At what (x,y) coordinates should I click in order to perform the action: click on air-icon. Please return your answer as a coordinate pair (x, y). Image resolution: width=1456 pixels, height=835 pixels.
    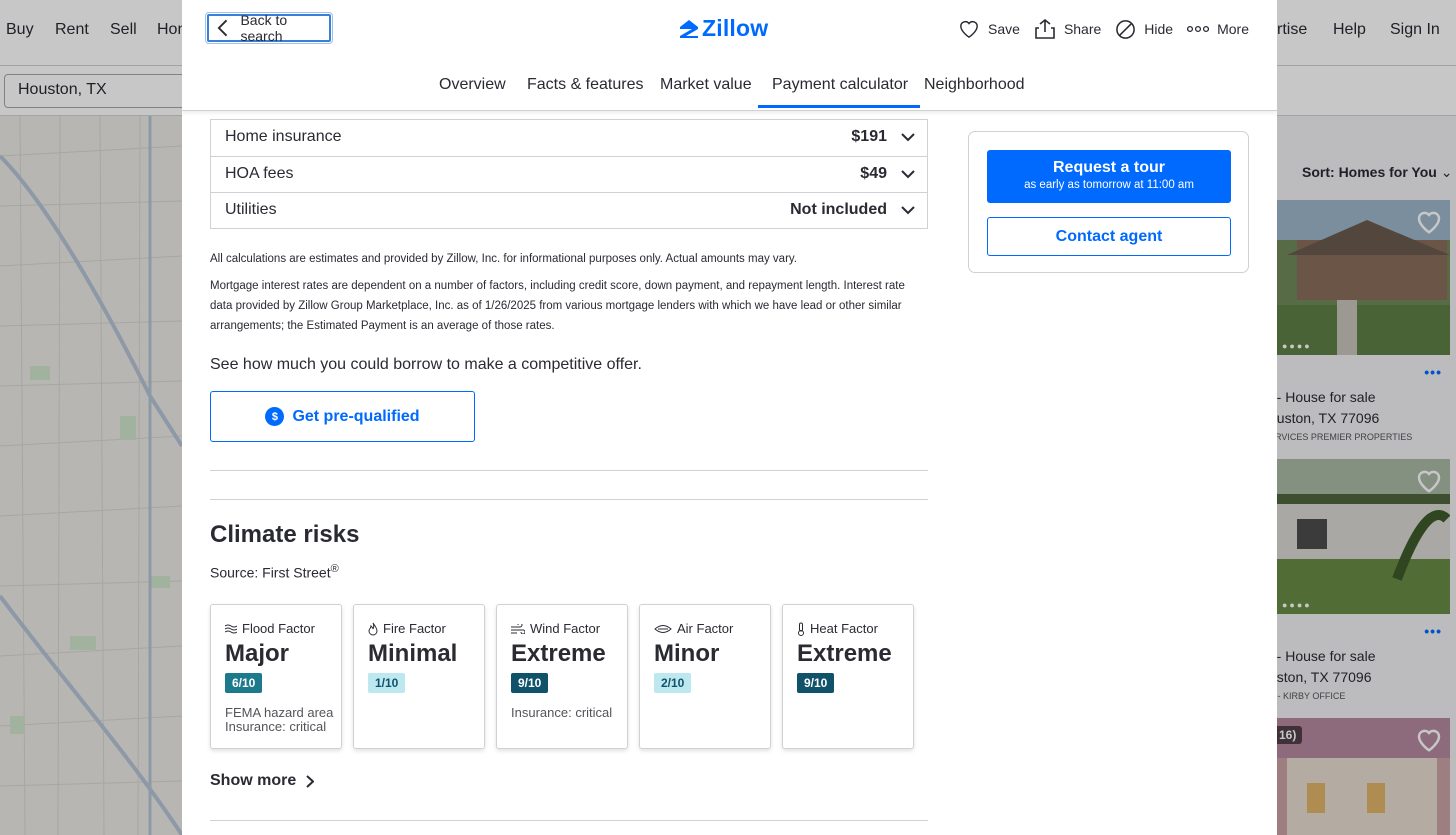
    Looking at the image, I should click on (663, 628).